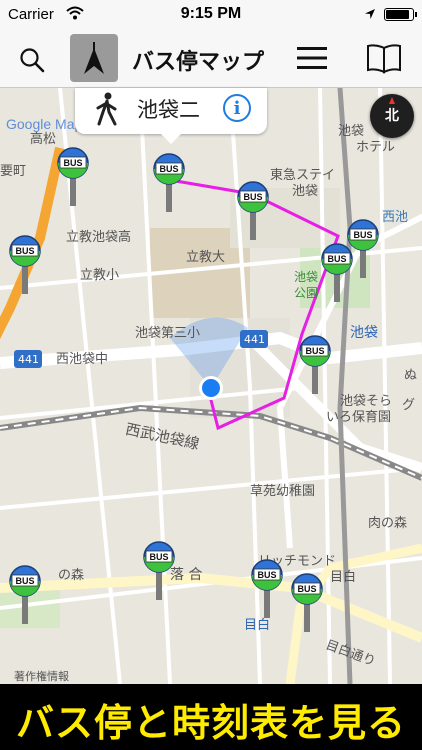  What do you see at coordinates (198, 62) in the screenshot?
I see `page-title: バス停マップ` at bounding box center [198, 62].